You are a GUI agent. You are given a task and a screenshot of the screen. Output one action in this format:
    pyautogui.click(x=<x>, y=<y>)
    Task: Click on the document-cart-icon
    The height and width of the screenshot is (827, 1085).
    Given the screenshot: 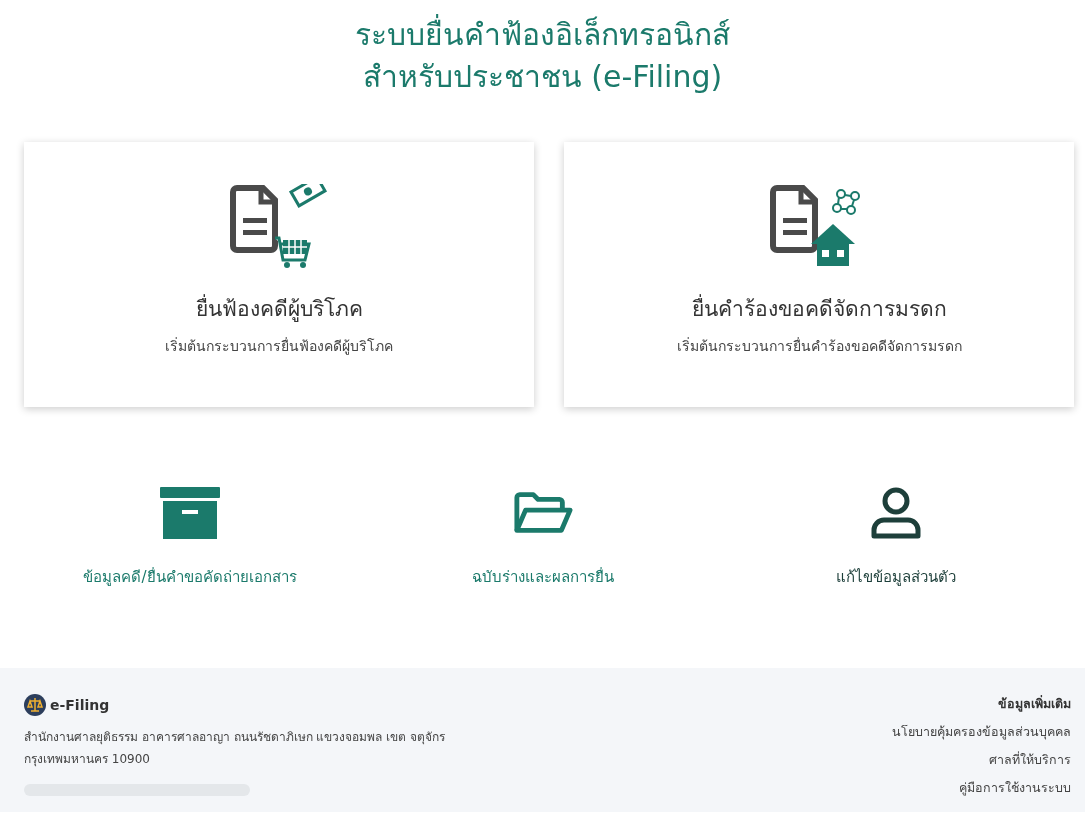 What is the action you would take?
    pyautogui.click(x=279, y=227)
    